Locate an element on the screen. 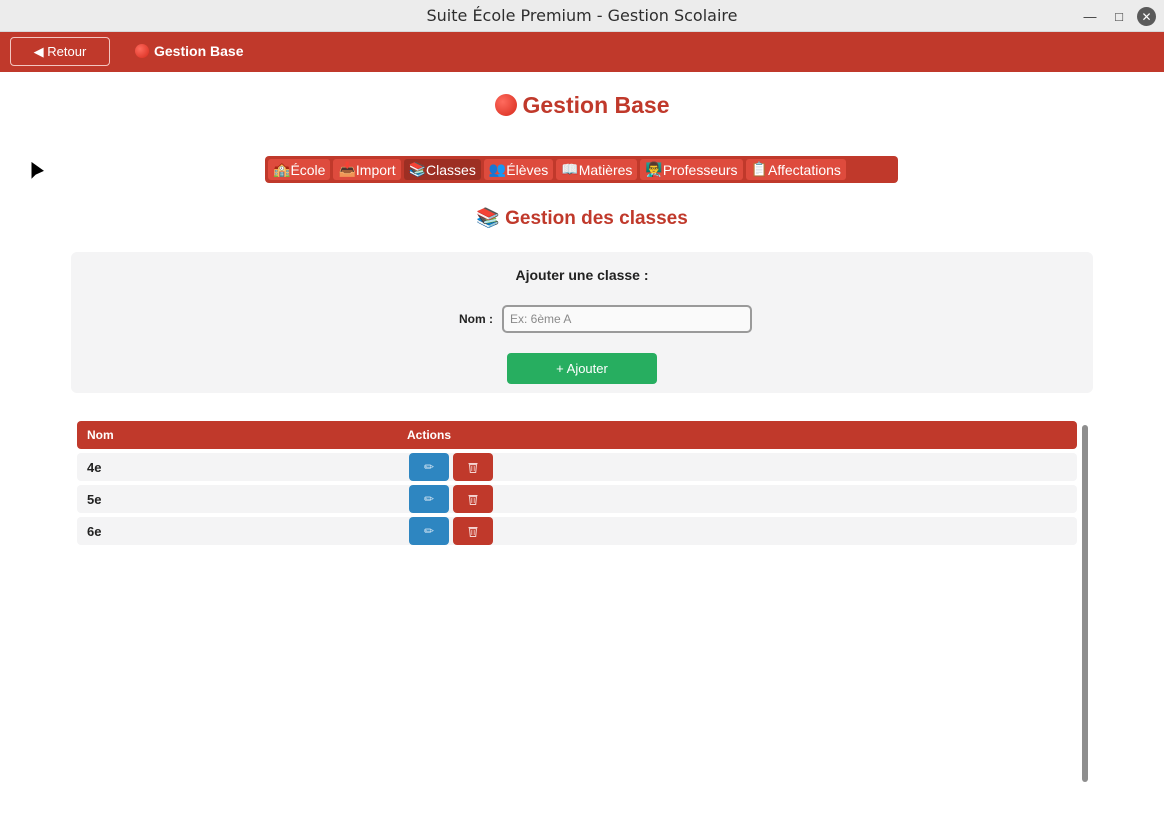  column-header-actions: Actions is located at coordinates (429, 435).